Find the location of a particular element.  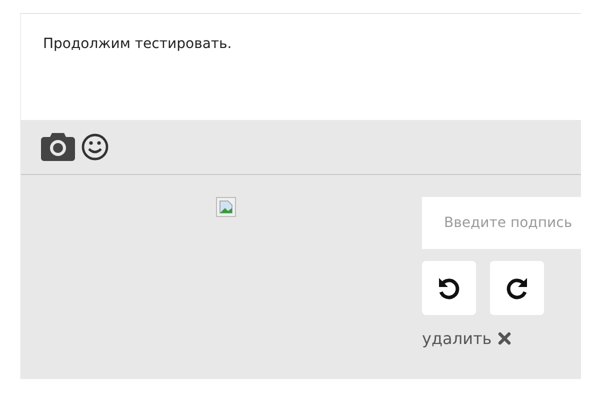

emoji-button is located at coordinates (95, 147).